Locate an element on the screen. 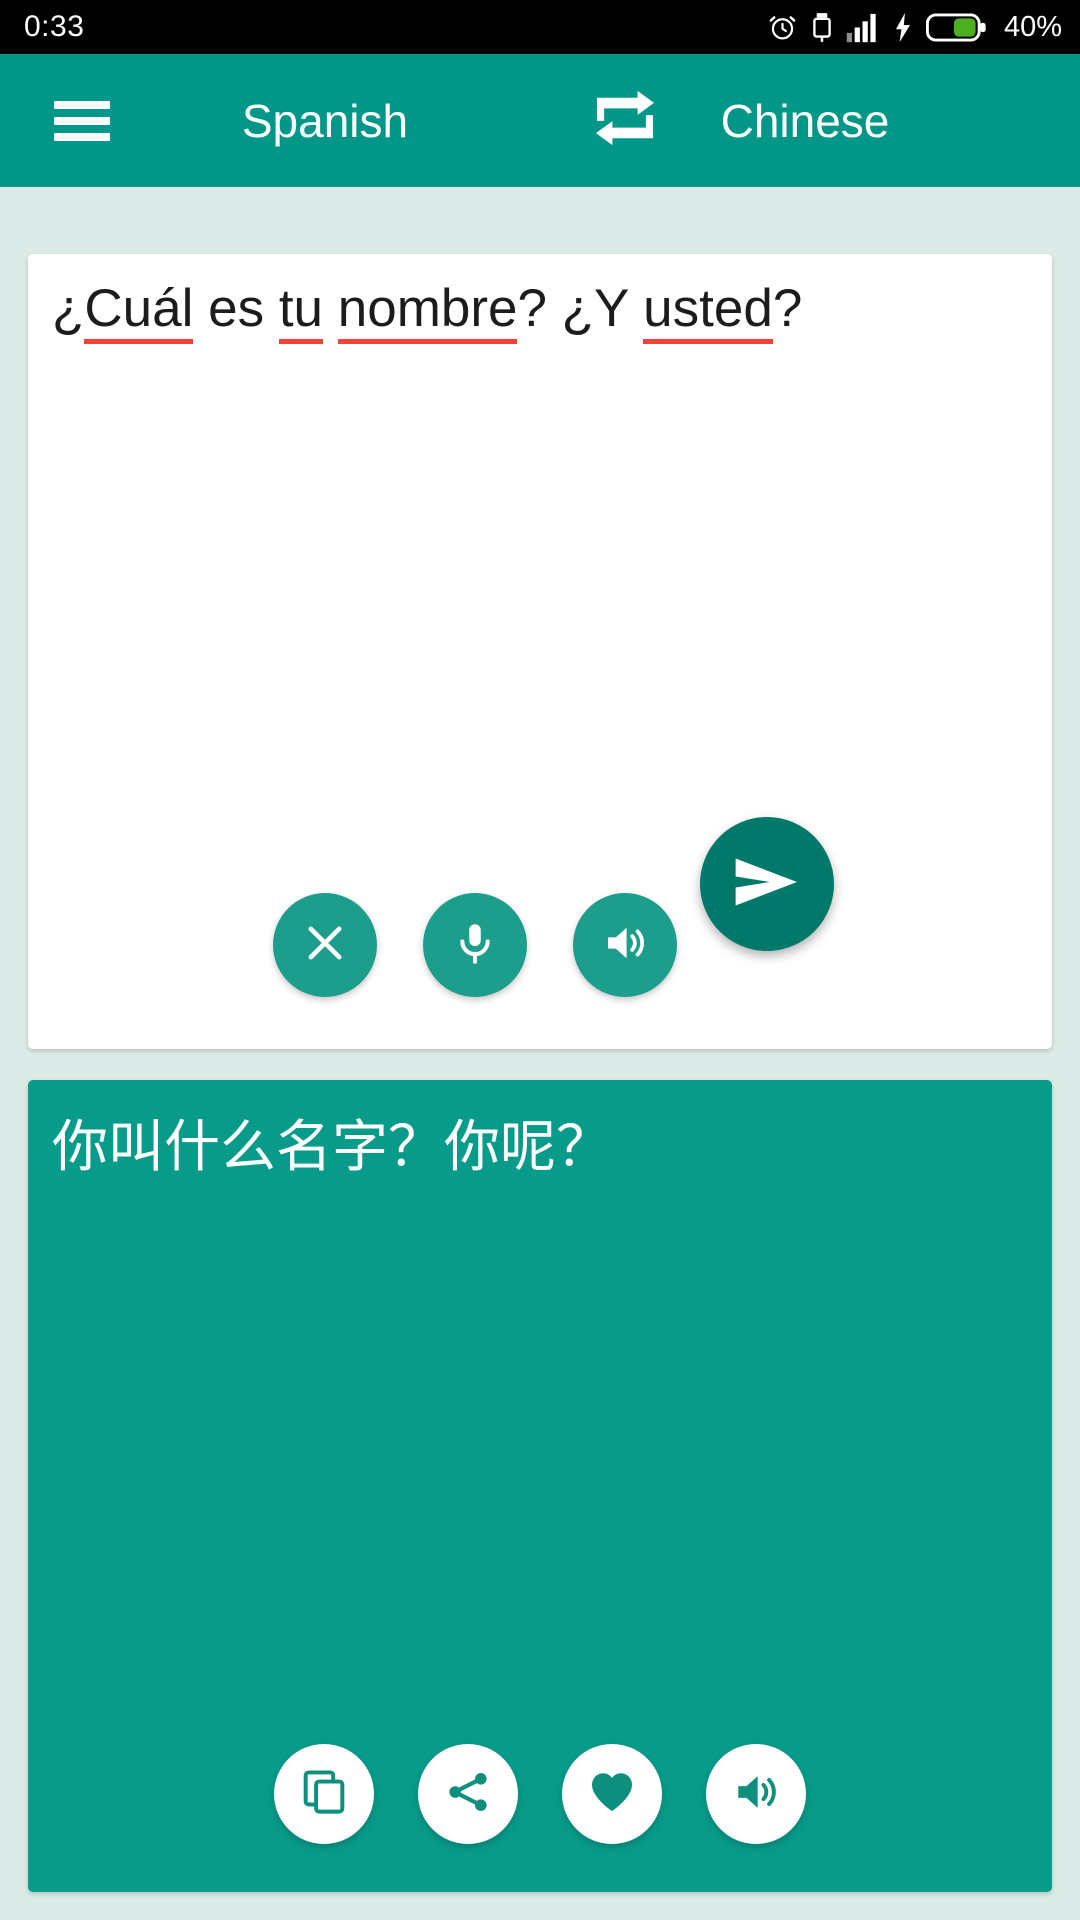 This screenshot has width=1080, height=1920. favorite-translation-button is located at coordinates (612, 1794).